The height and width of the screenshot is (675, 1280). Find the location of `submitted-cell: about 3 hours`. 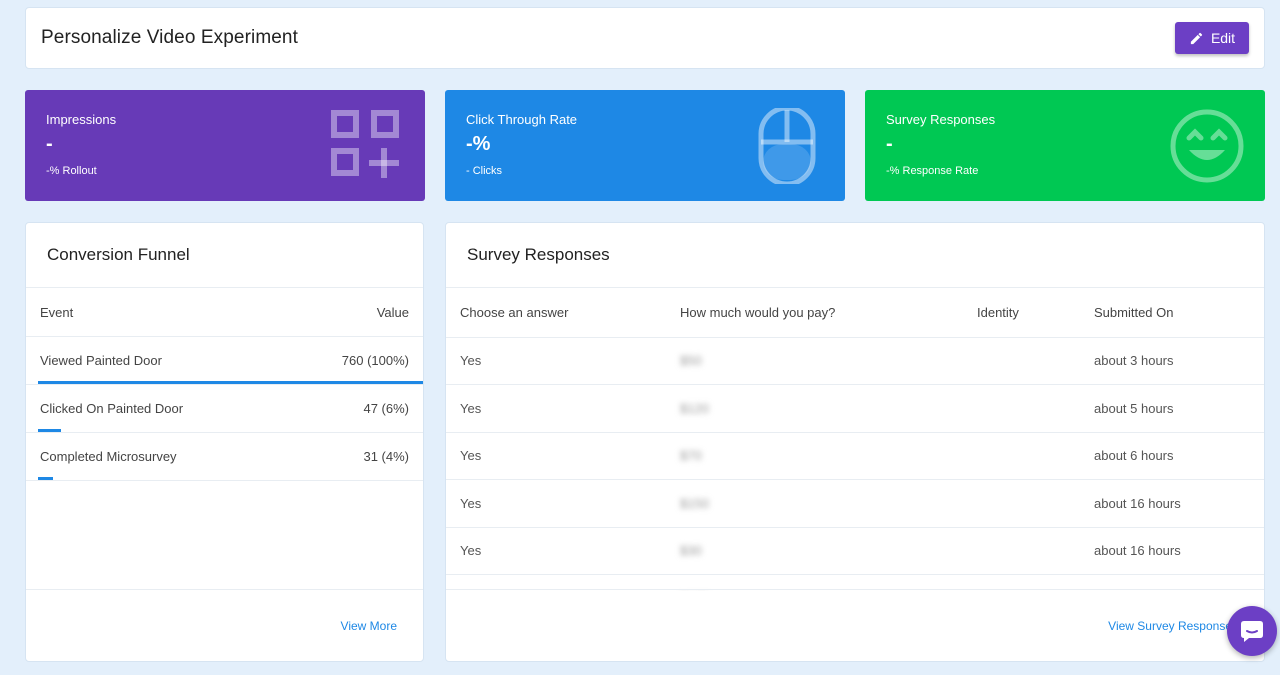

submitted-cell: about 3 hours is located at coordinates (1172, 361).